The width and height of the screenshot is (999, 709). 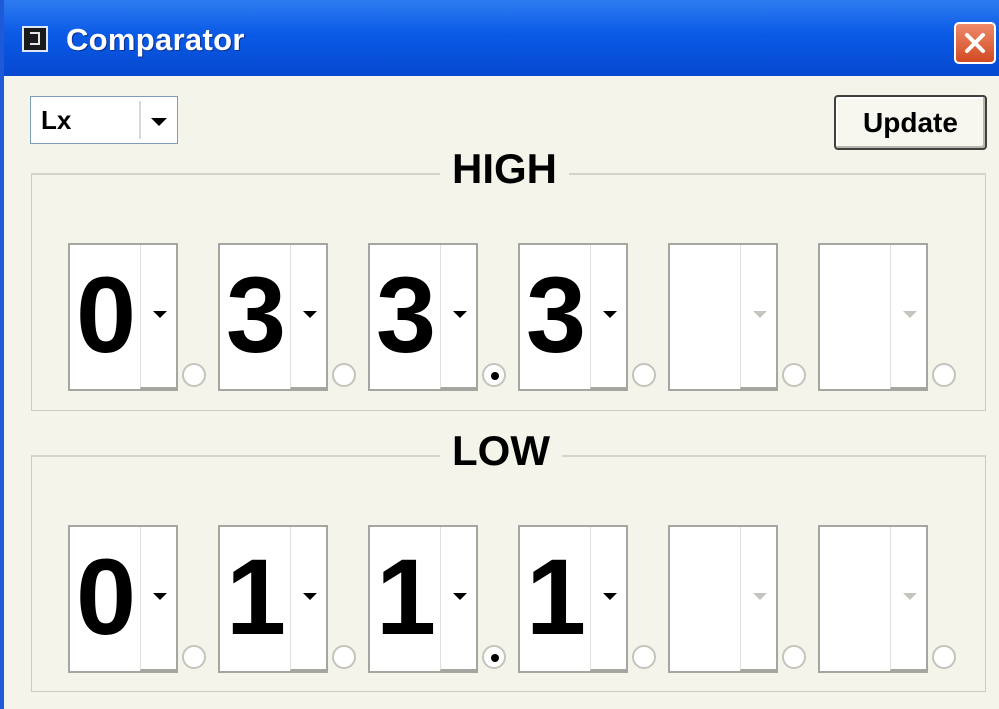 I want to click on unit-select: Lx, so click(x=104, y=120).